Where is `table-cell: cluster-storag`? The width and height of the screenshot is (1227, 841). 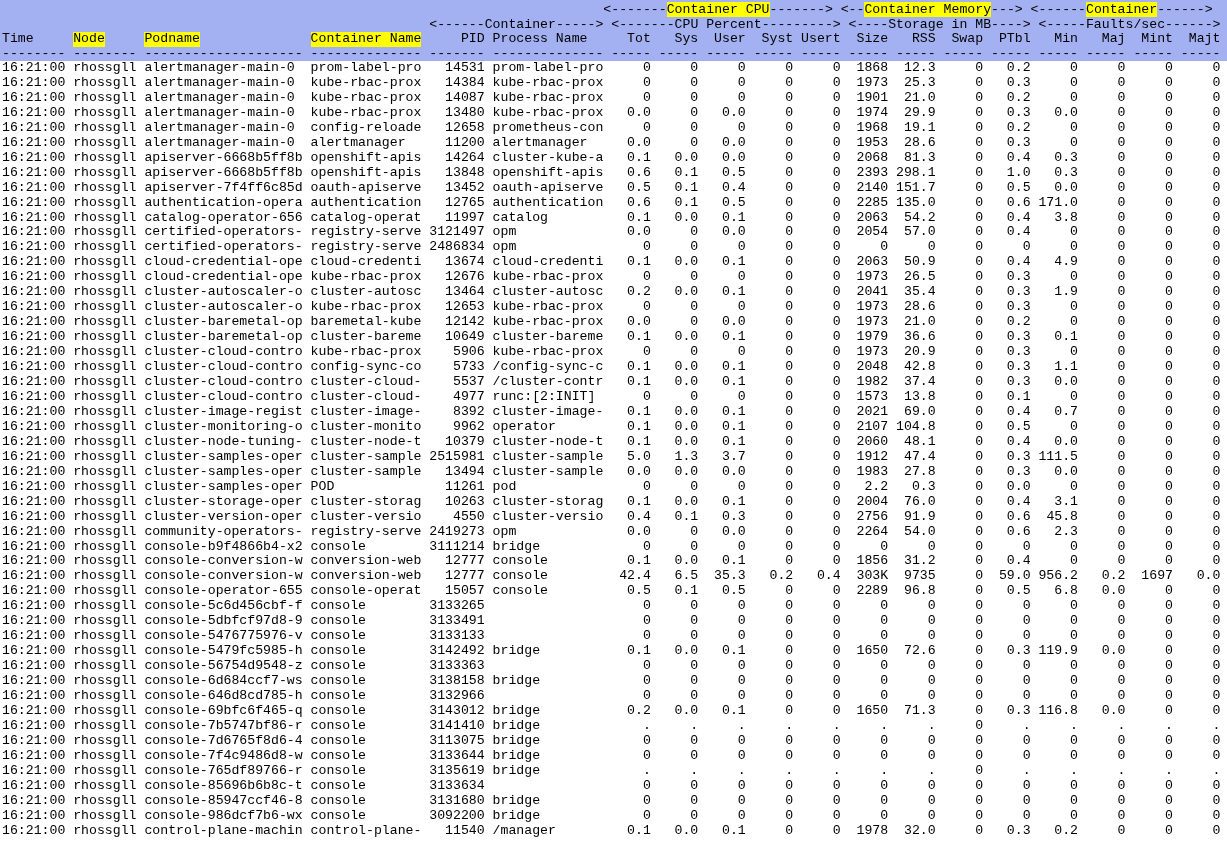
table-cell: cluster-storag is located at coordinates (548, 502).